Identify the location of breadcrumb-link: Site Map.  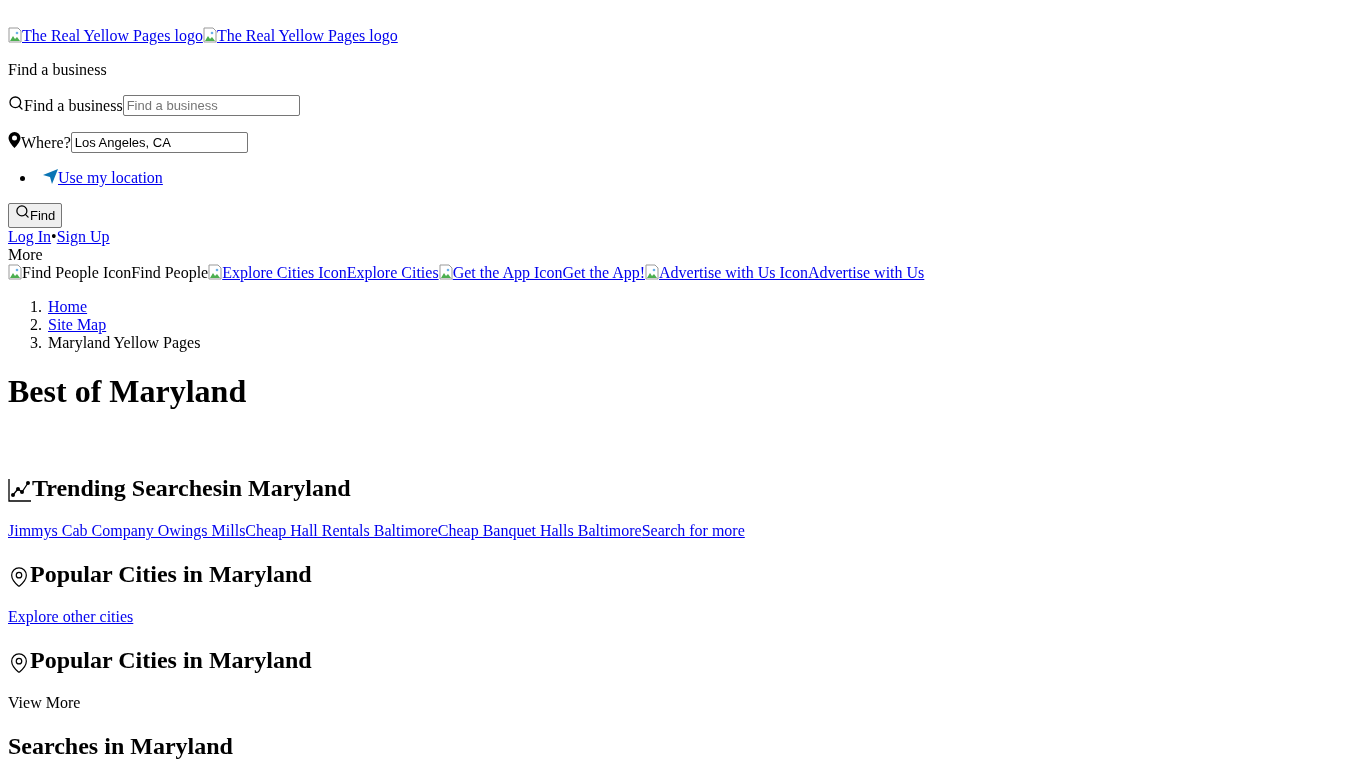
(77, 325).